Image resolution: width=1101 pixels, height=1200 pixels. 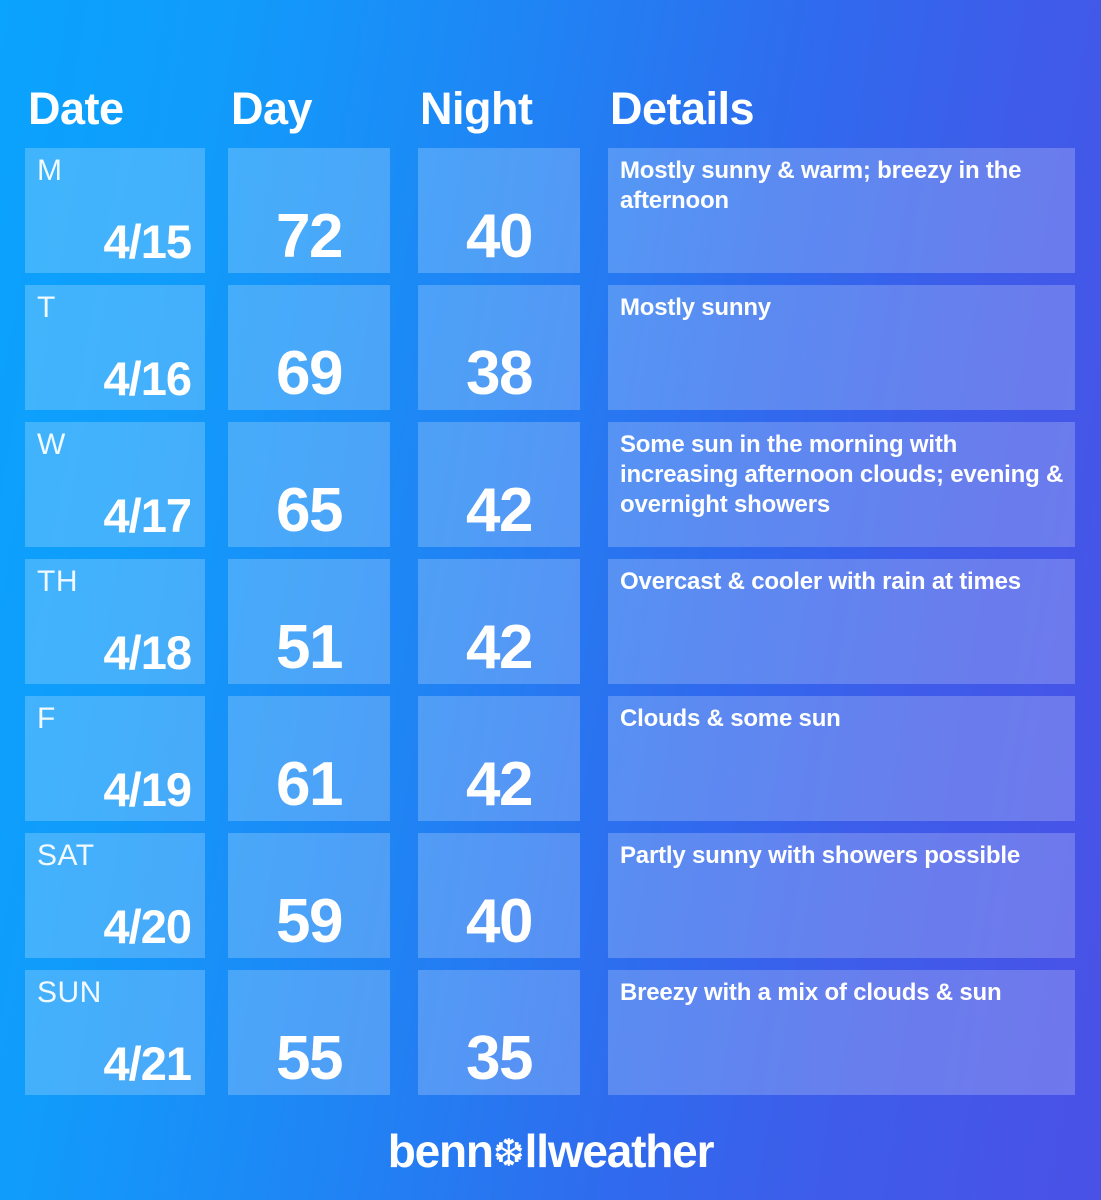 What do you see at coordinates (147, 789) in the screenshot?
I see `date-value: 4/19` at bounding box center [147, 789].